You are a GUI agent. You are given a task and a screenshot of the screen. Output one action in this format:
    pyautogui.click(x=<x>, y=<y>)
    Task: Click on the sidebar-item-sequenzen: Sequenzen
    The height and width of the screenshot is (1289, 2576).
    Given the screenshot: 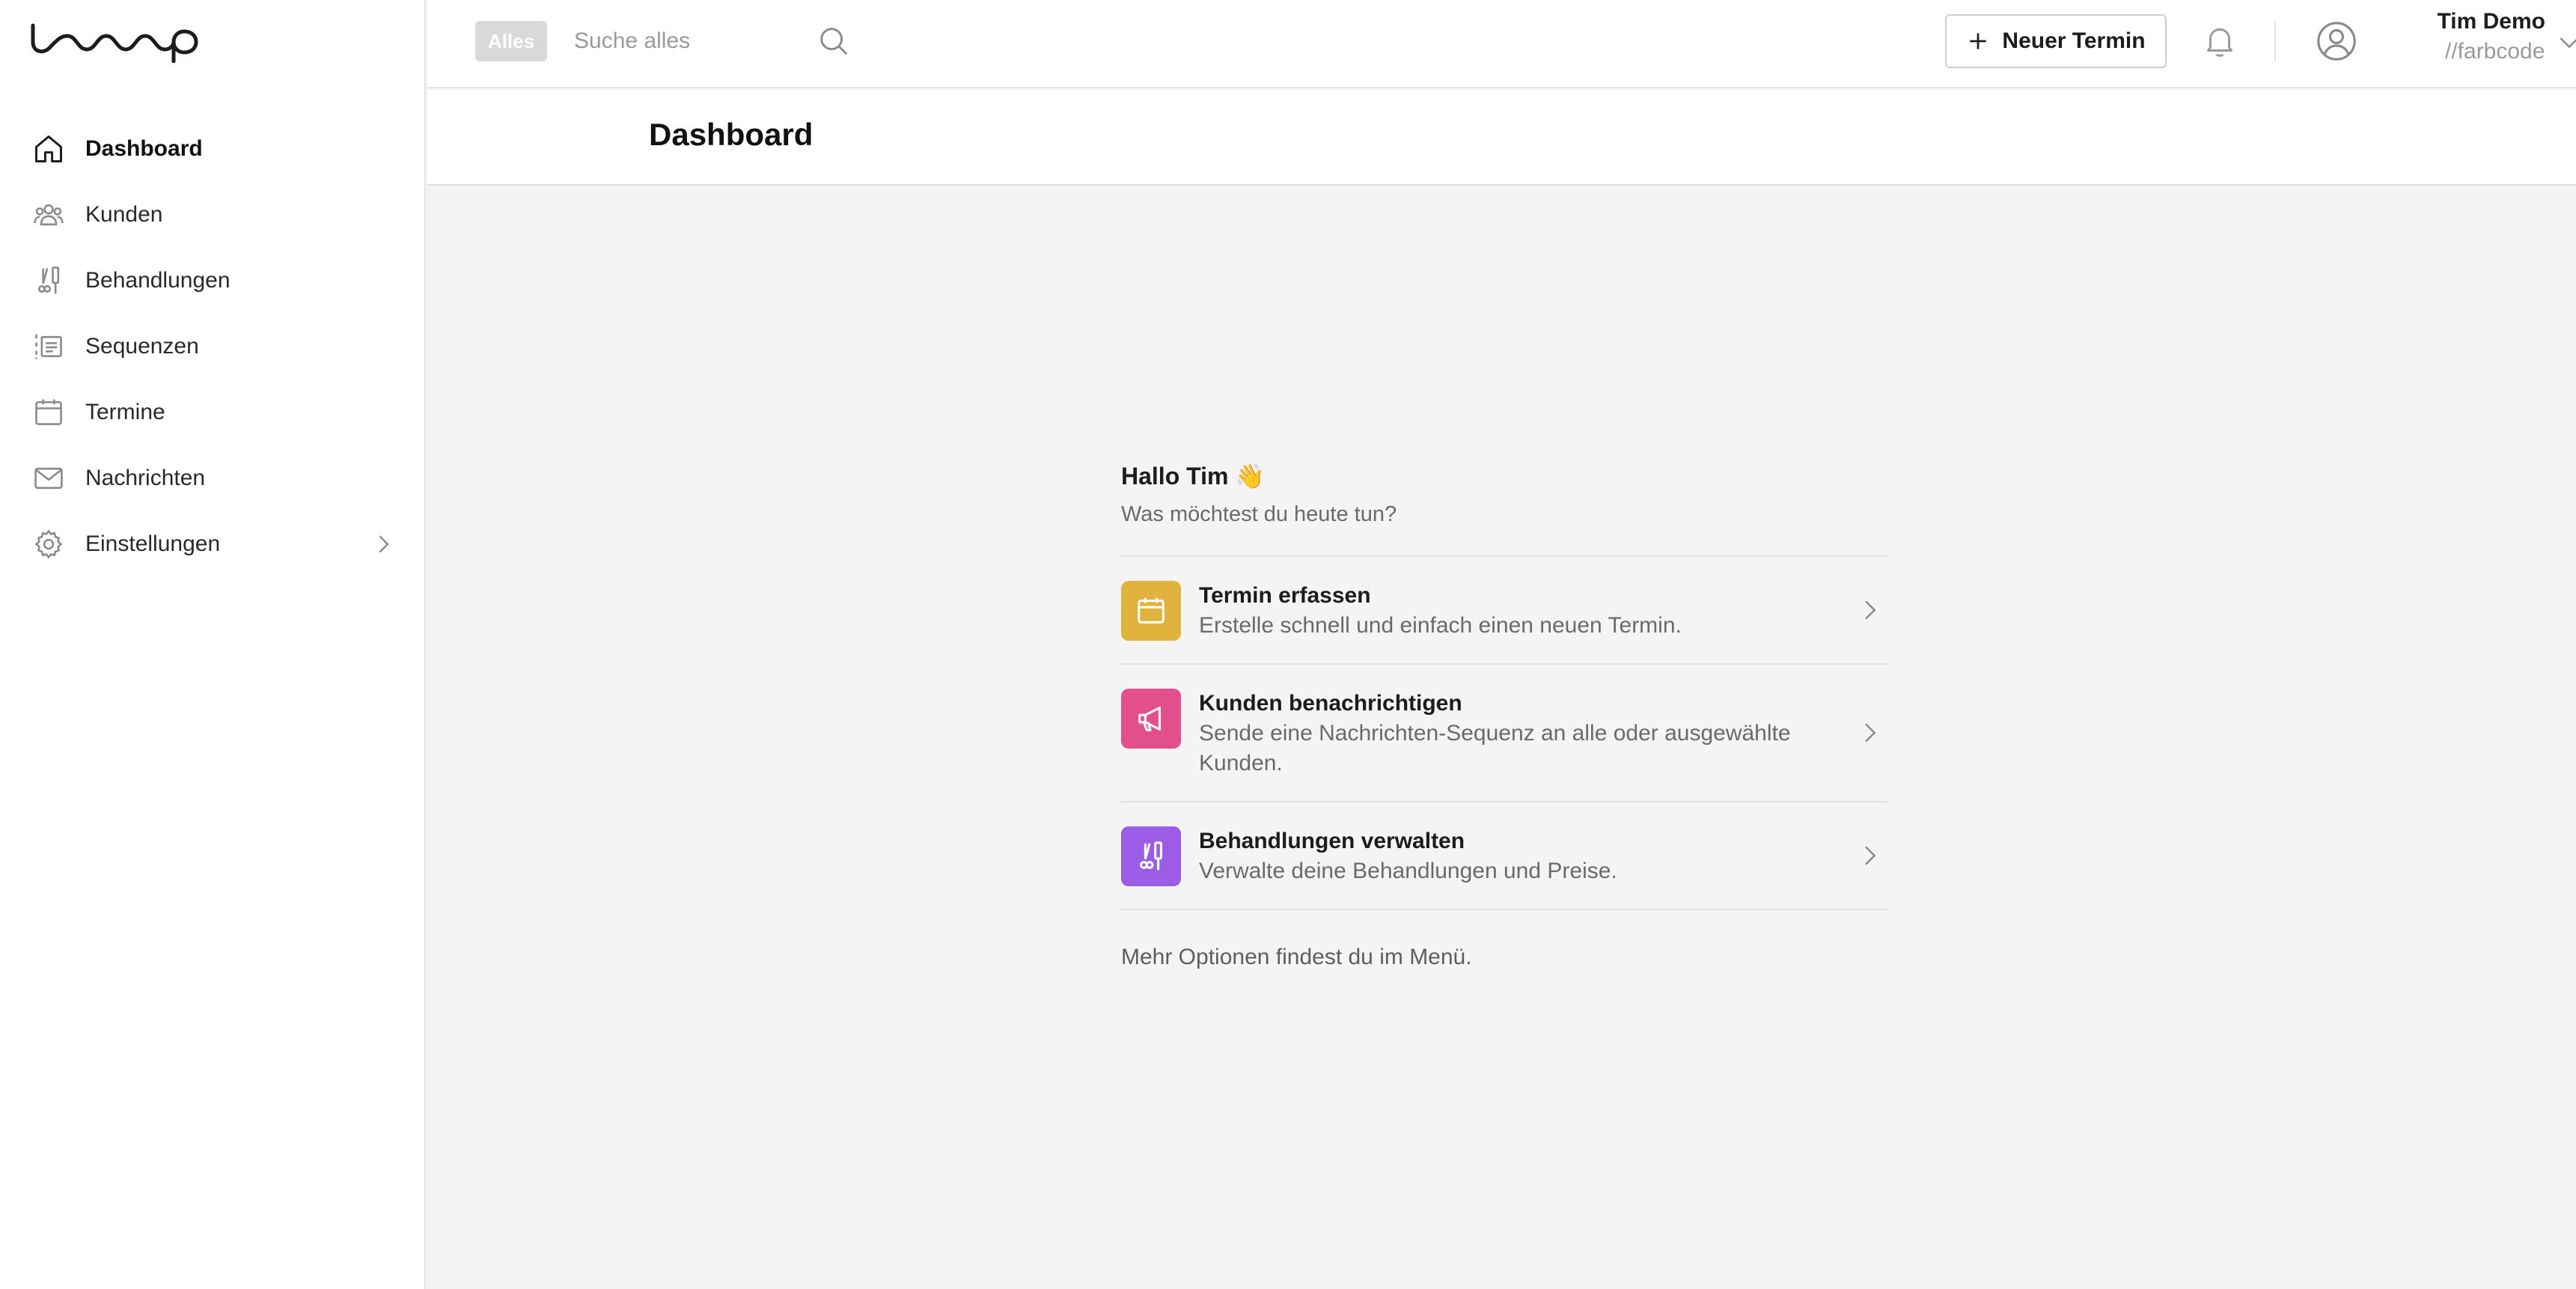 What is the action you would take?
    pyautogui.click(x=213, y=347)
    